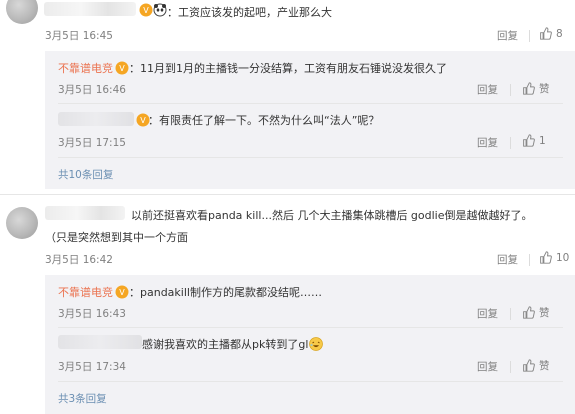 The height and width of the screenshot is (414, 575). What do you see at coordinates (79, 260) in the screenshot?
I see `comment-time: 3月5日 16:42` at bounding box center [79, 260].